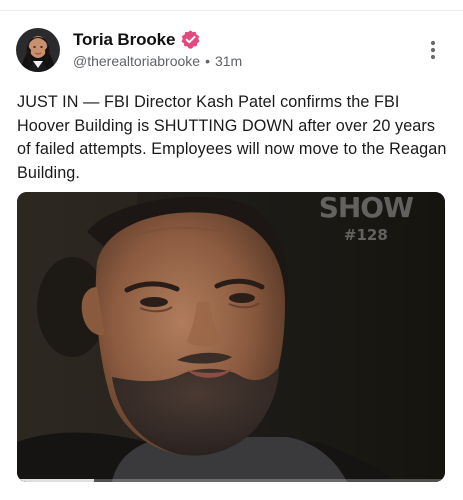  What do you see at coordinates (56, 480) in the screenshot?
I see `video-progress-fill` at bounding box center [56, 480].